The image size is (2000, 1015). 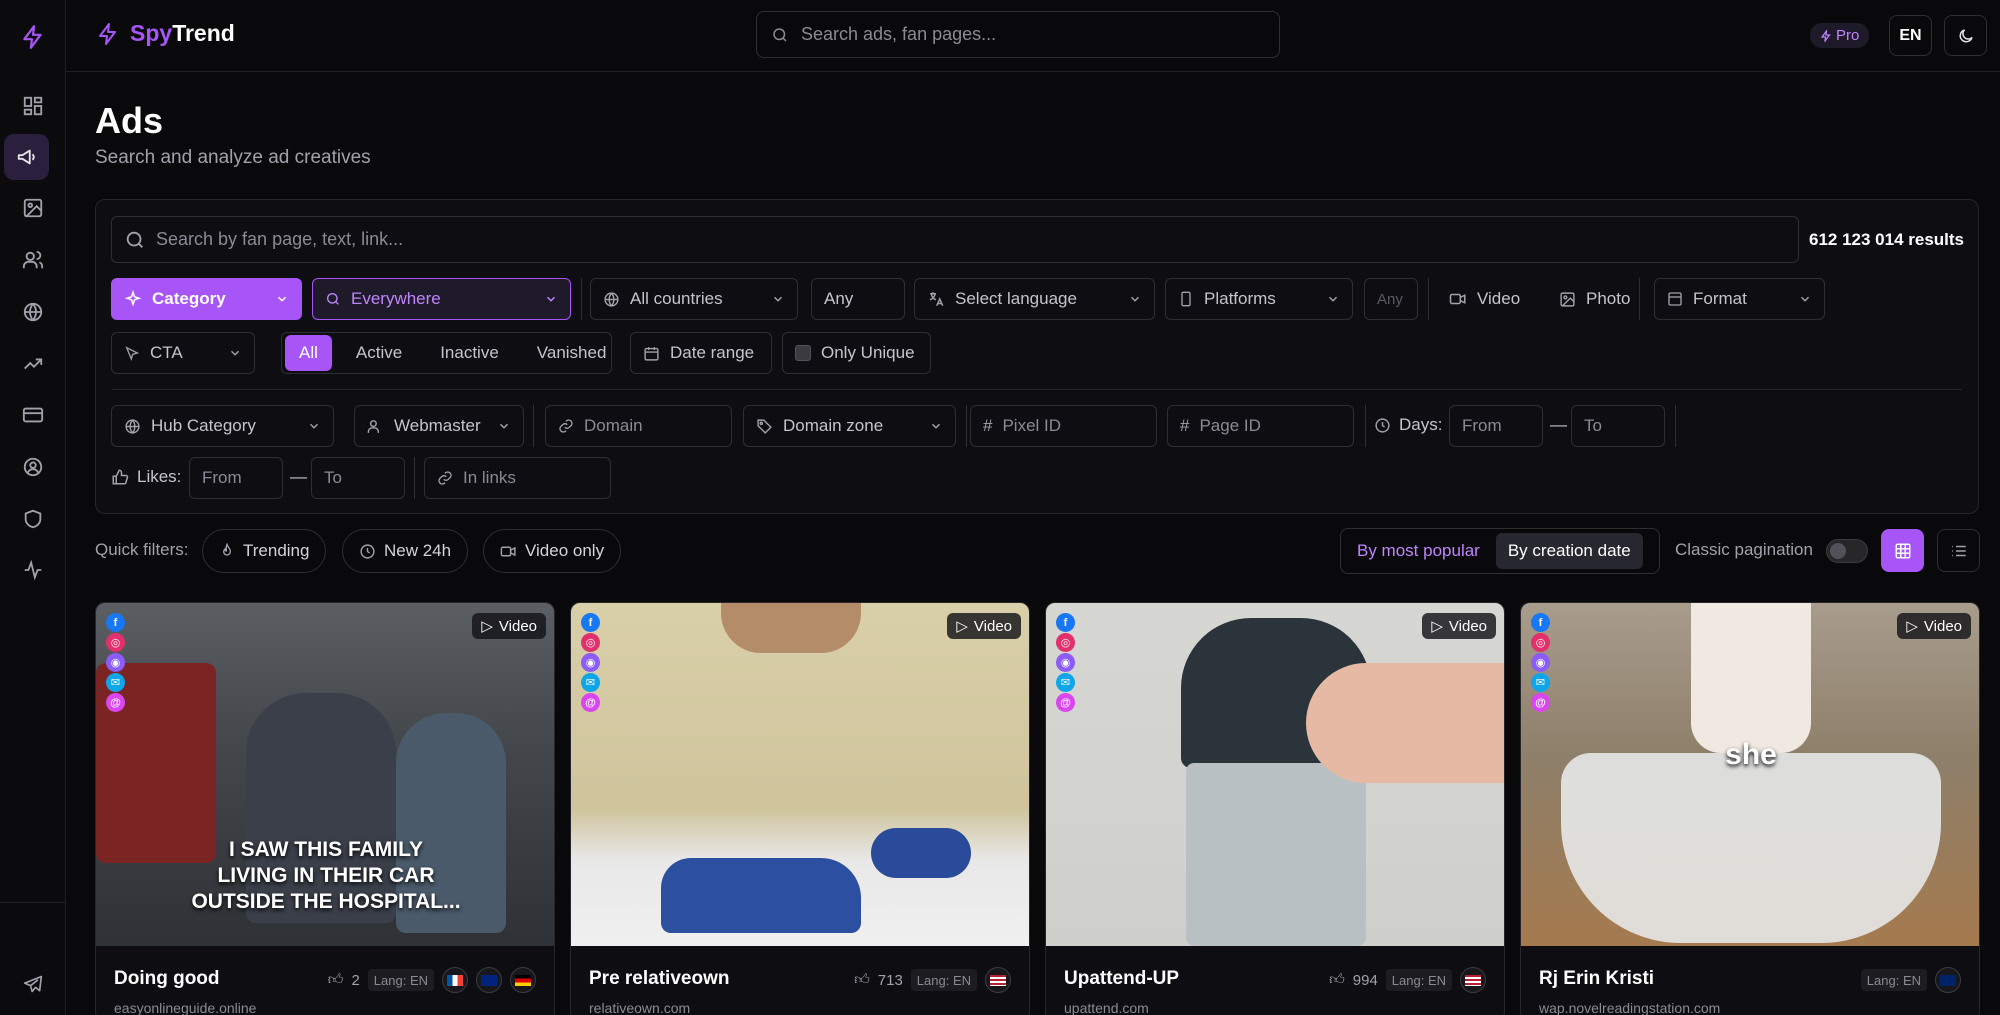 What do you see at coordinates (308, 353) in the screenshot?
I see `status-all-tab: All` at bounding box center [308, 353].